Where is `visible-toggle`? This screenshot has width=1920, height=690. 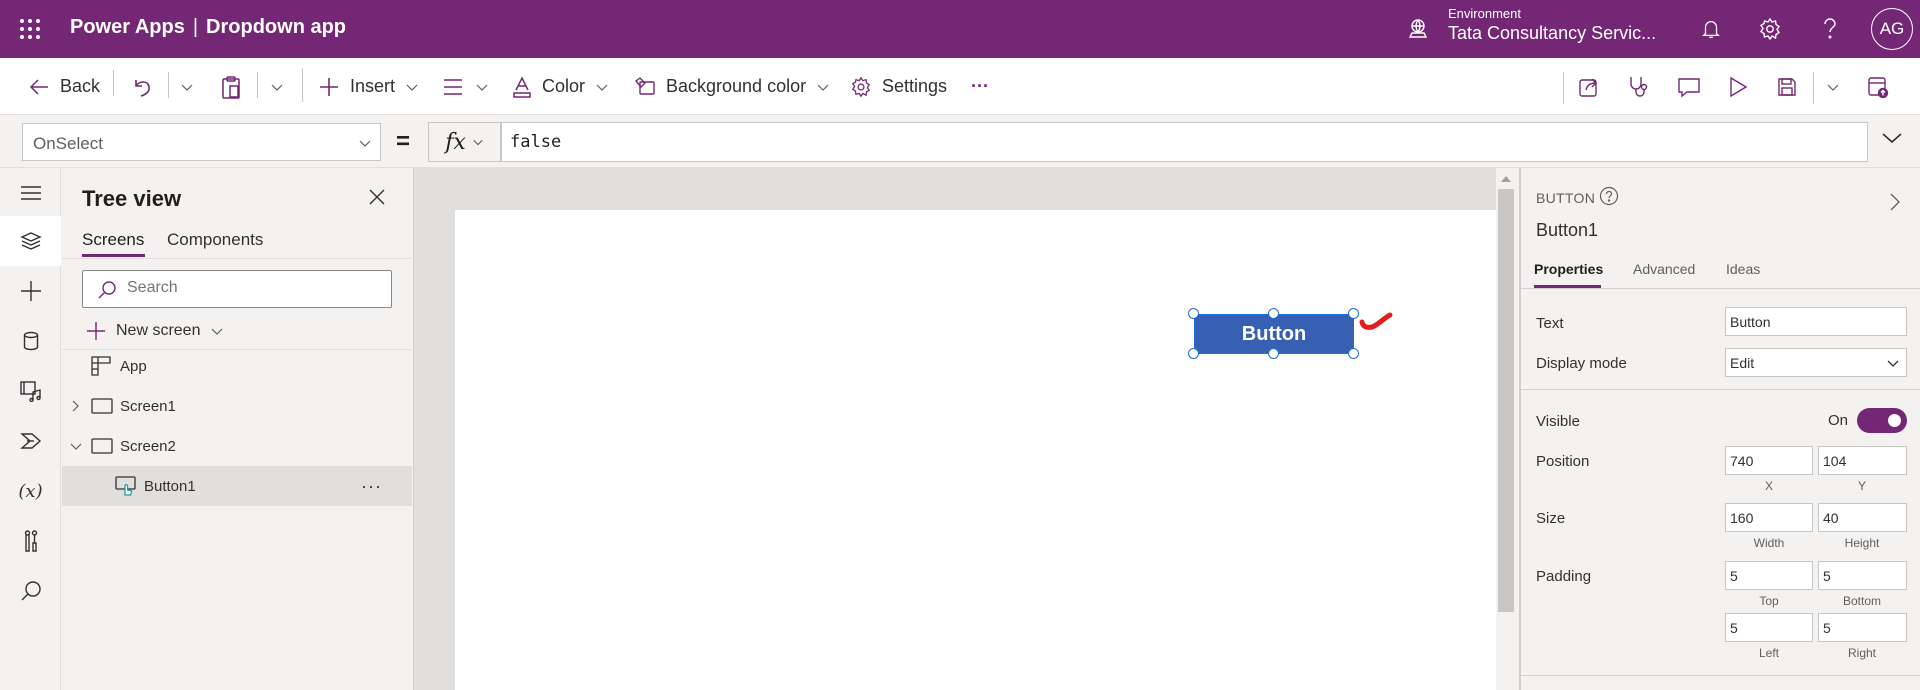
visible-toggle is located at coordinates (1882, 420).